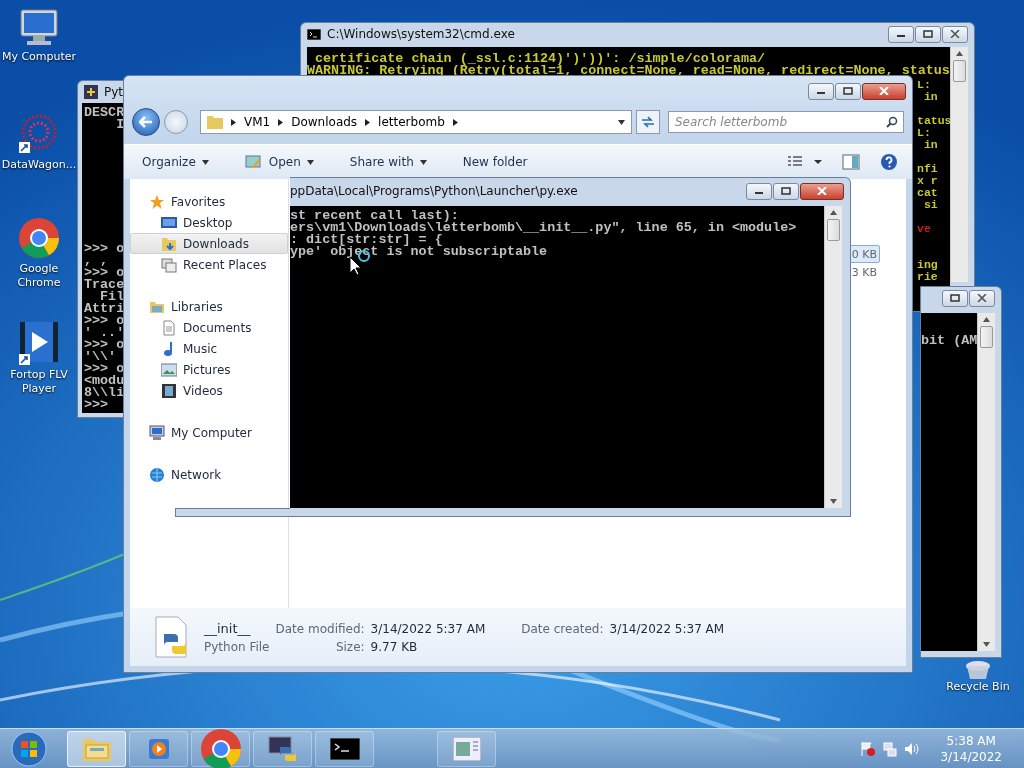 This screenshot has width=1024, height=768. I want to click on start-button, so click(29, 749).